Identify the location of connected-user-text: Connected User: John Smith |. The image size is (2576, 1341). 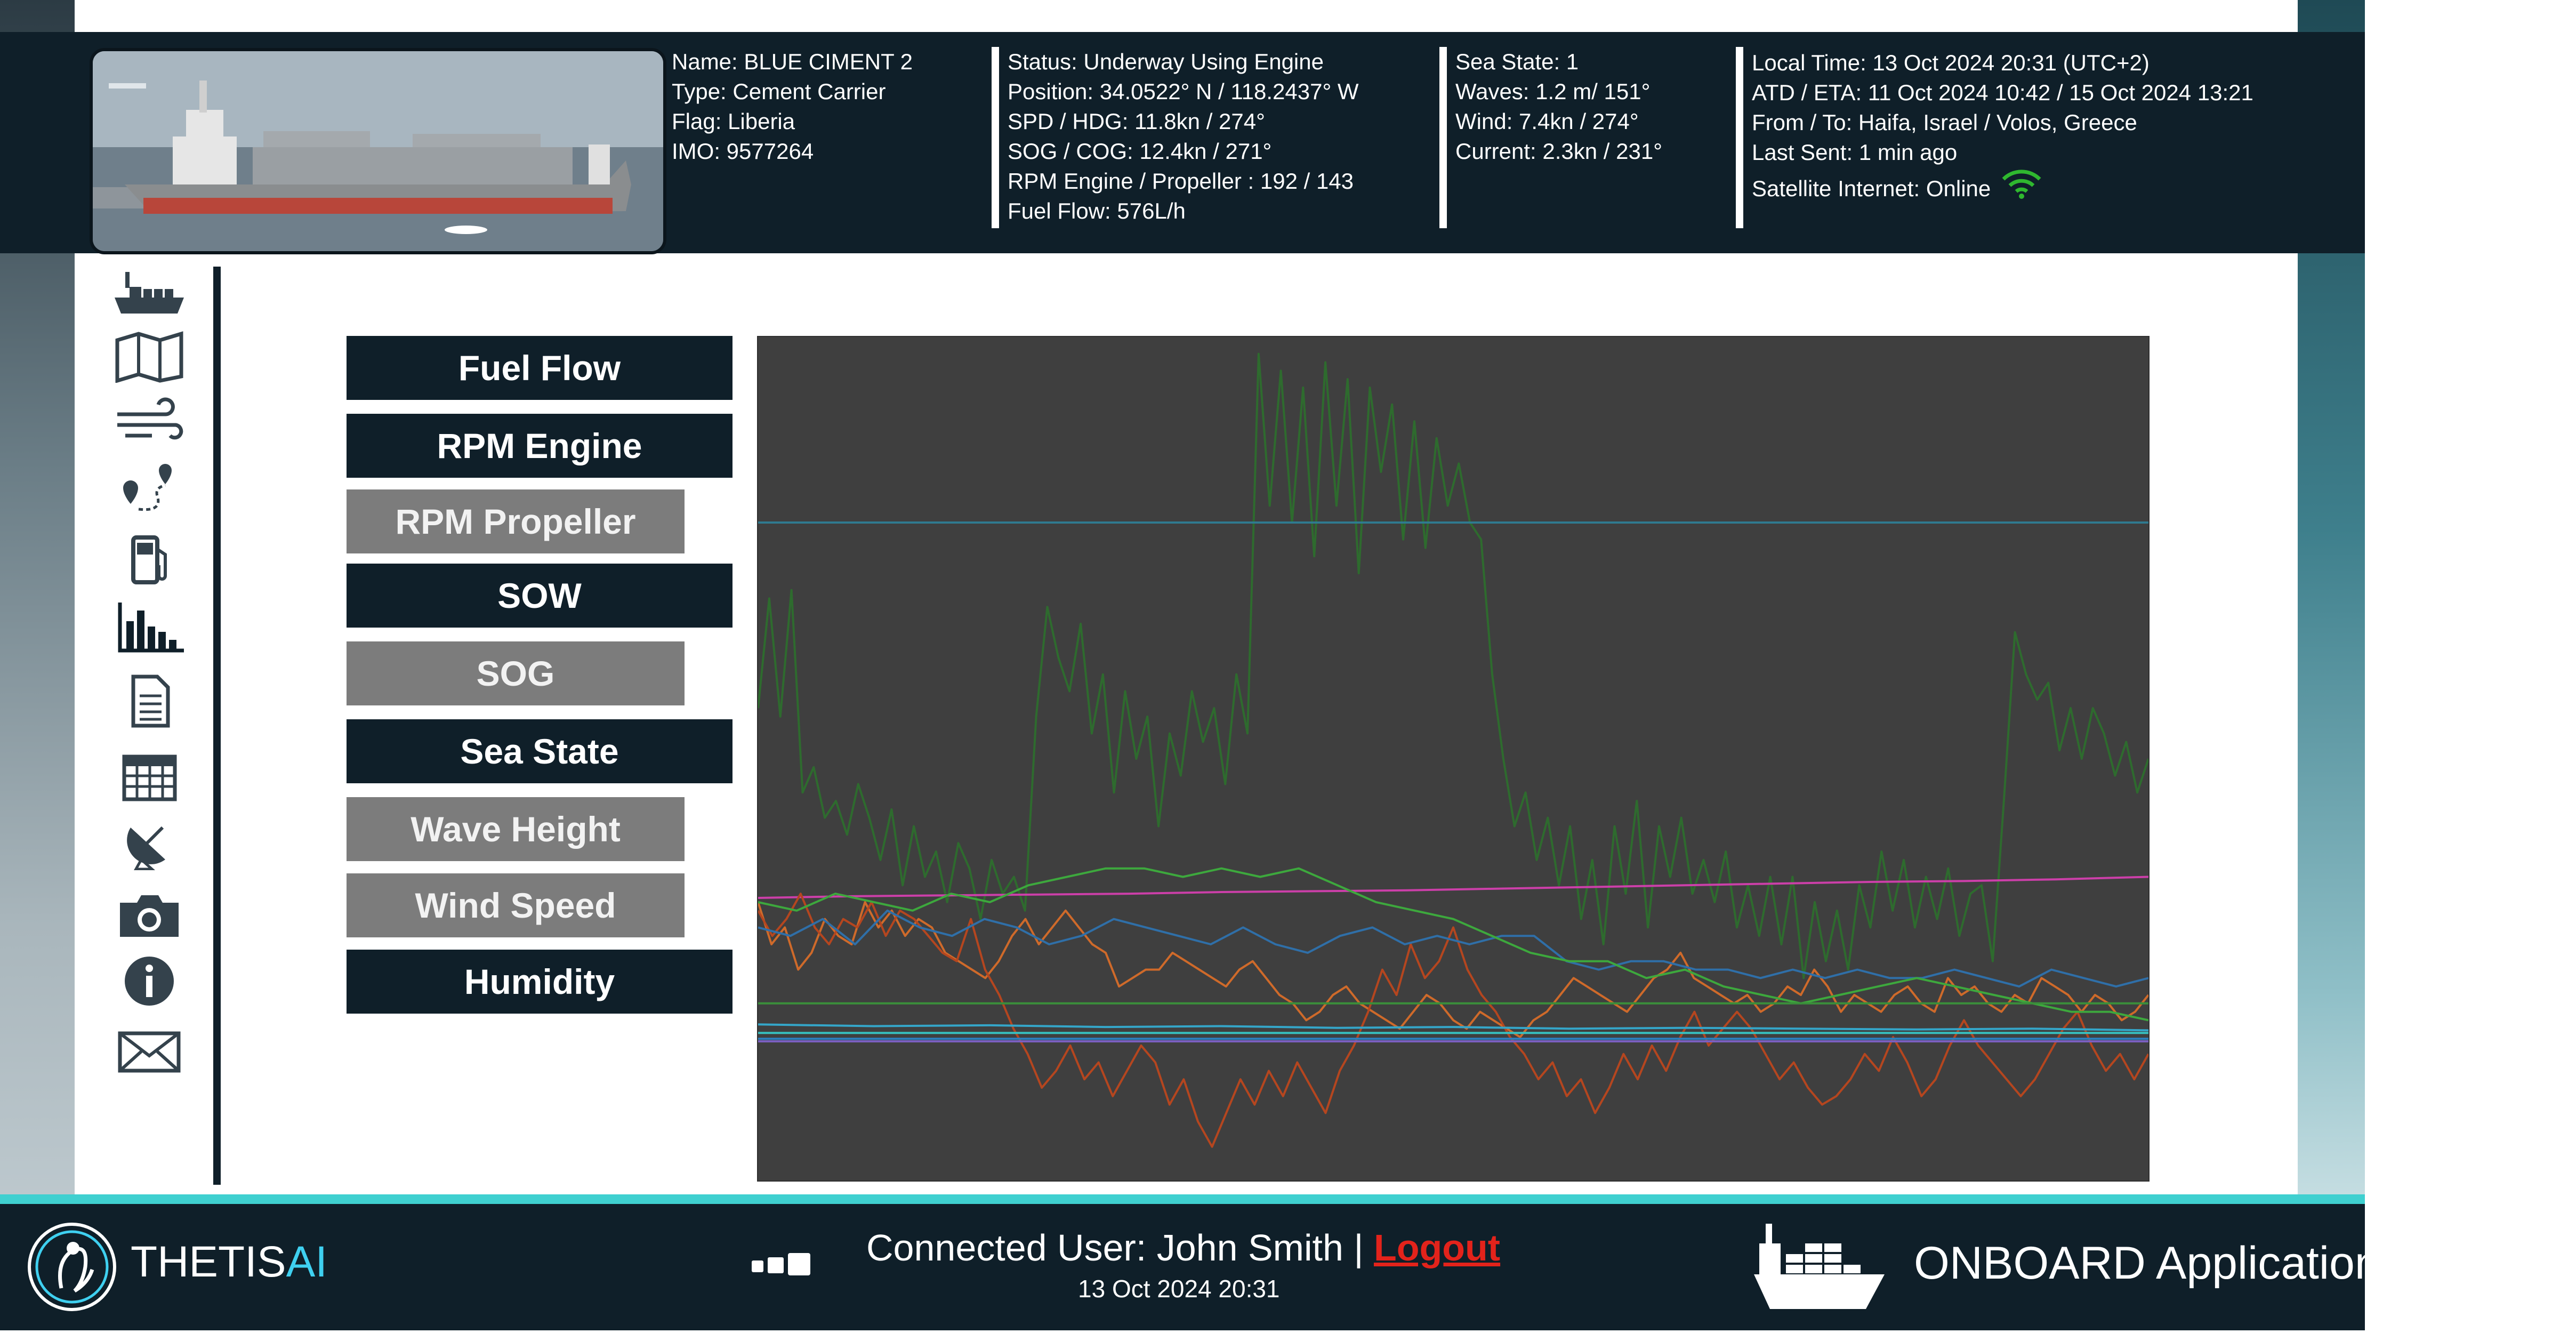
(1120, 1247).